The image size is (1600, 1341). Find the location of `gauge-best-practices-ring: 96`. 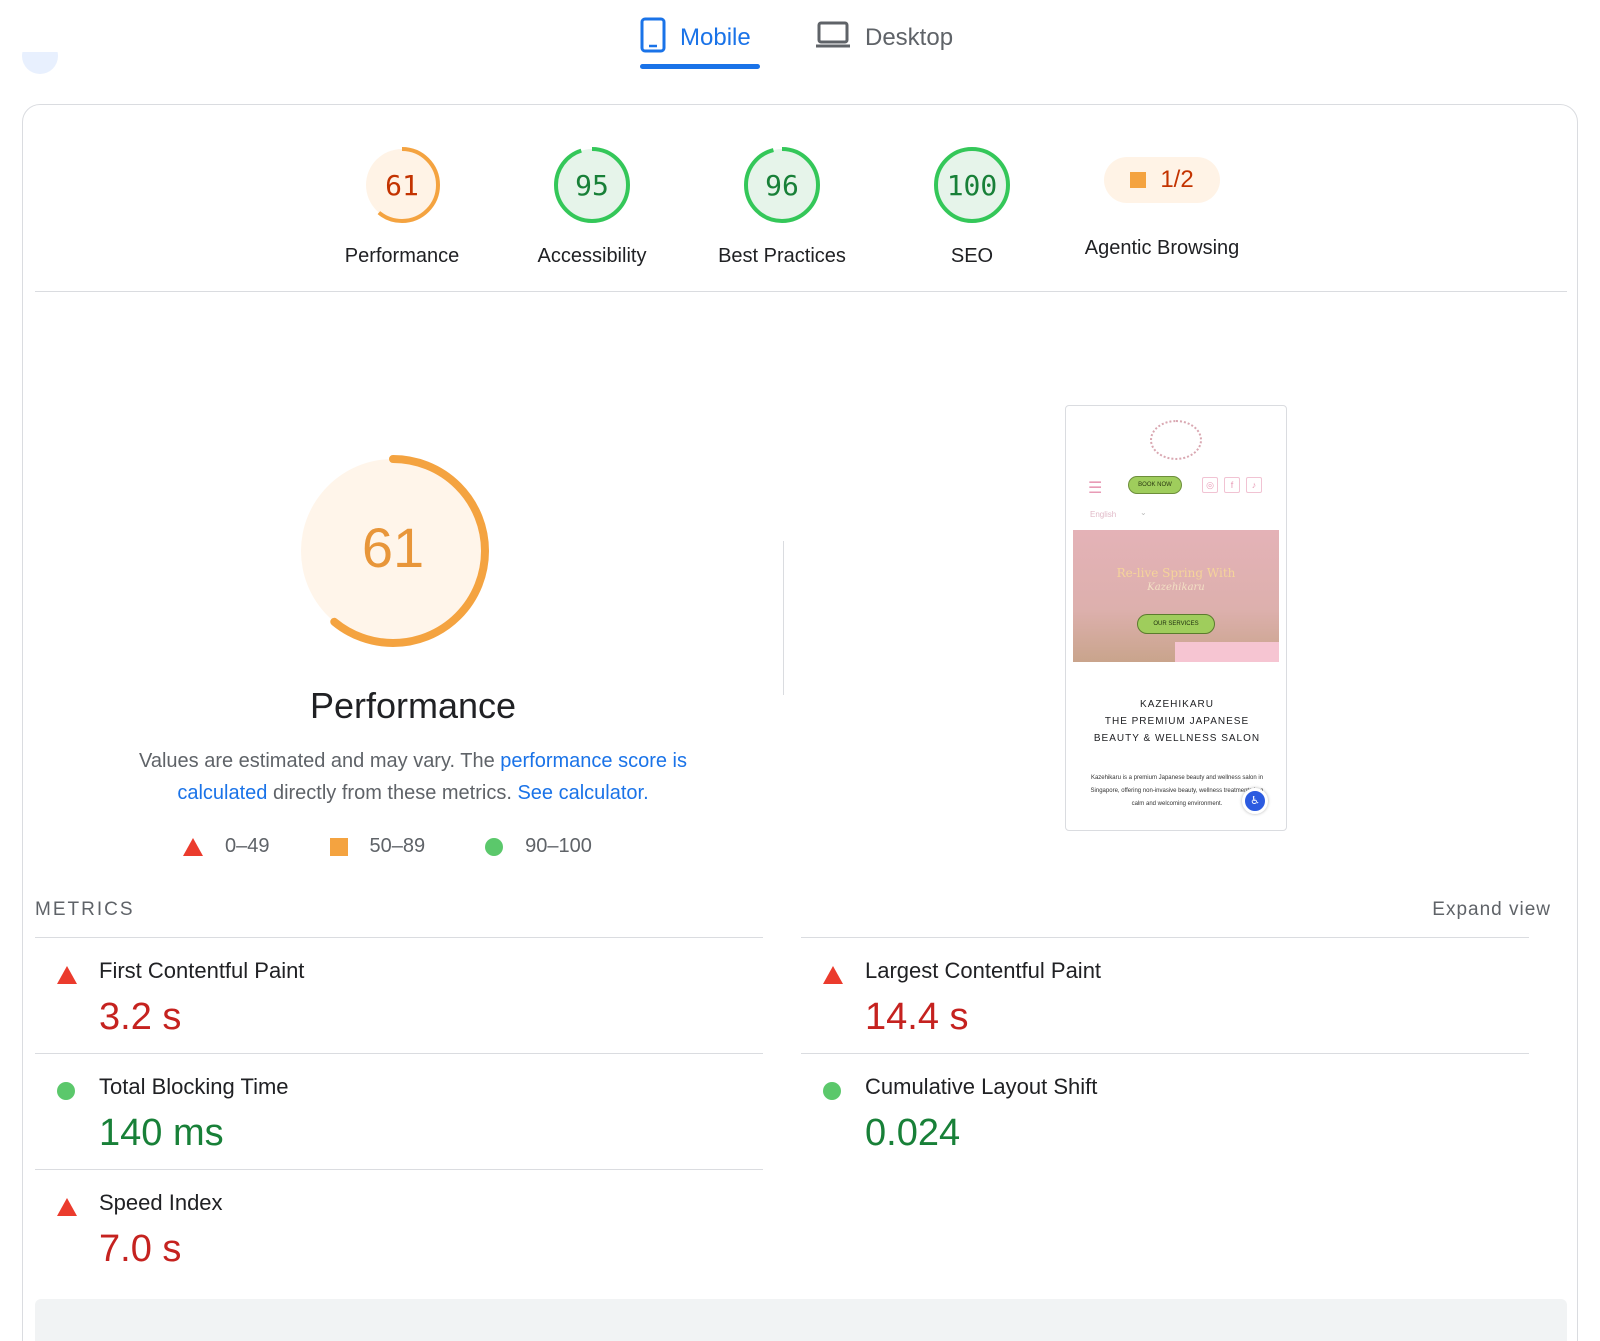

gauge-best-practices-ring: 96 is located at coordinates (782, 185).